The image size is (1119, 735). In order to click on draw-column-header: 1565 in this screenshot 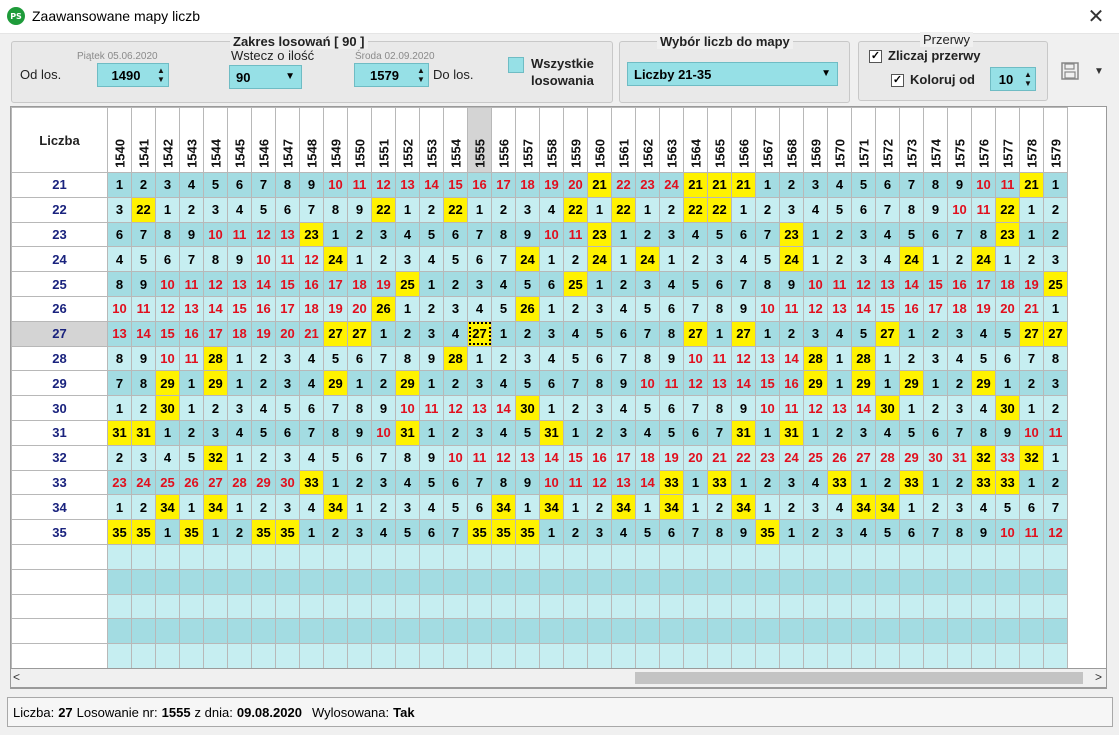, I will do `click(719, 140)`.